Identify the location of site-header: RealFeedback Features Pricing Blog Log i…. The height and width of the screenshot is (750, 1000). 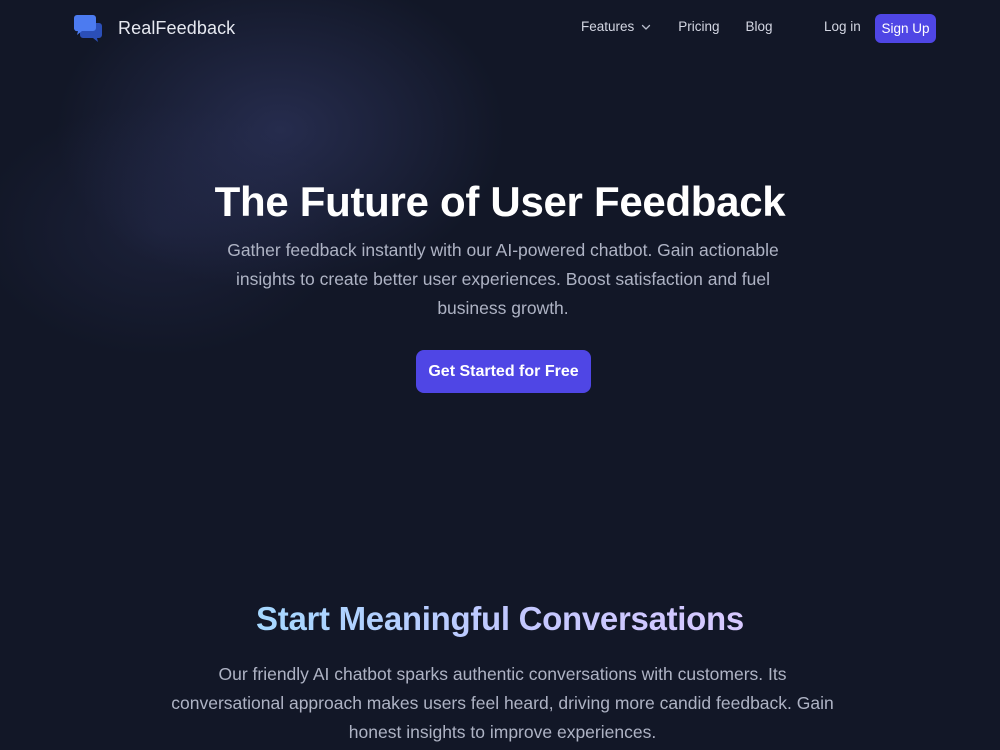
(500, 29).